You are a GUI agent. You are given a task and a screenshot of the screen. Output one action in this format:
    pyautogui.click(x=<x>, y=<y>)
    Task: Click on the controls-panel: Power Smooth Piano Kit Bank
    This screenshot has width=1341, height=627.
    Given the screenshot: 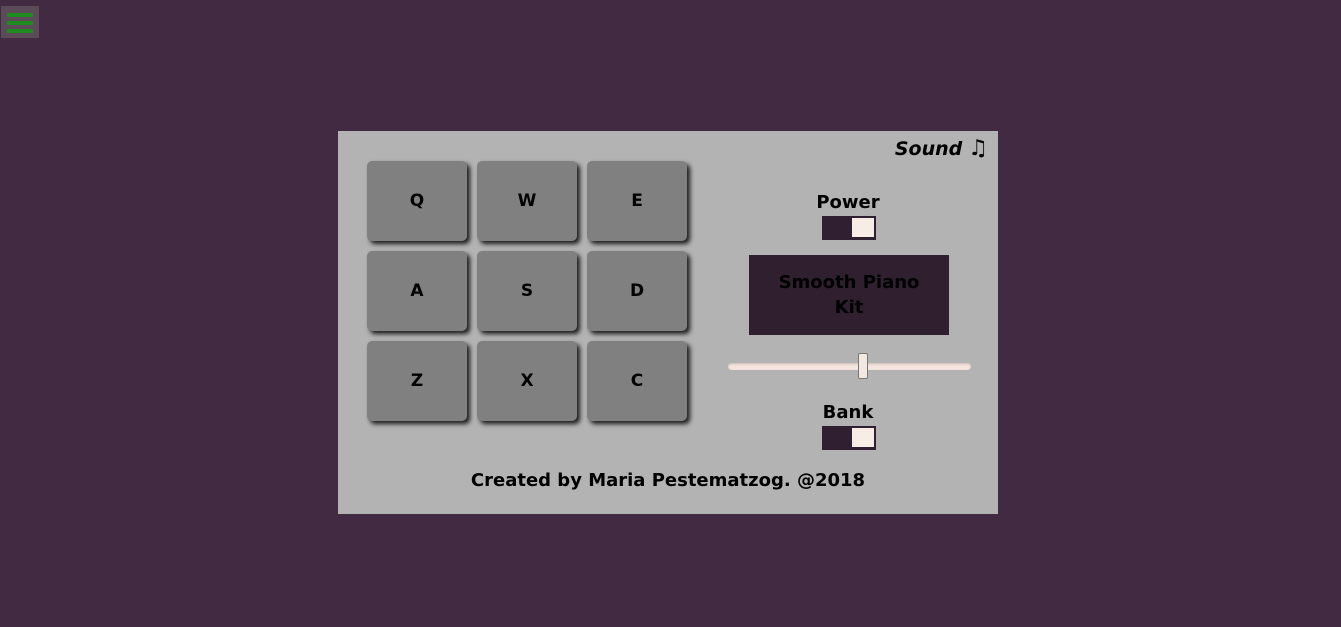 What is the action you would take?
    pyautogui.click(x=850, y=296)
    